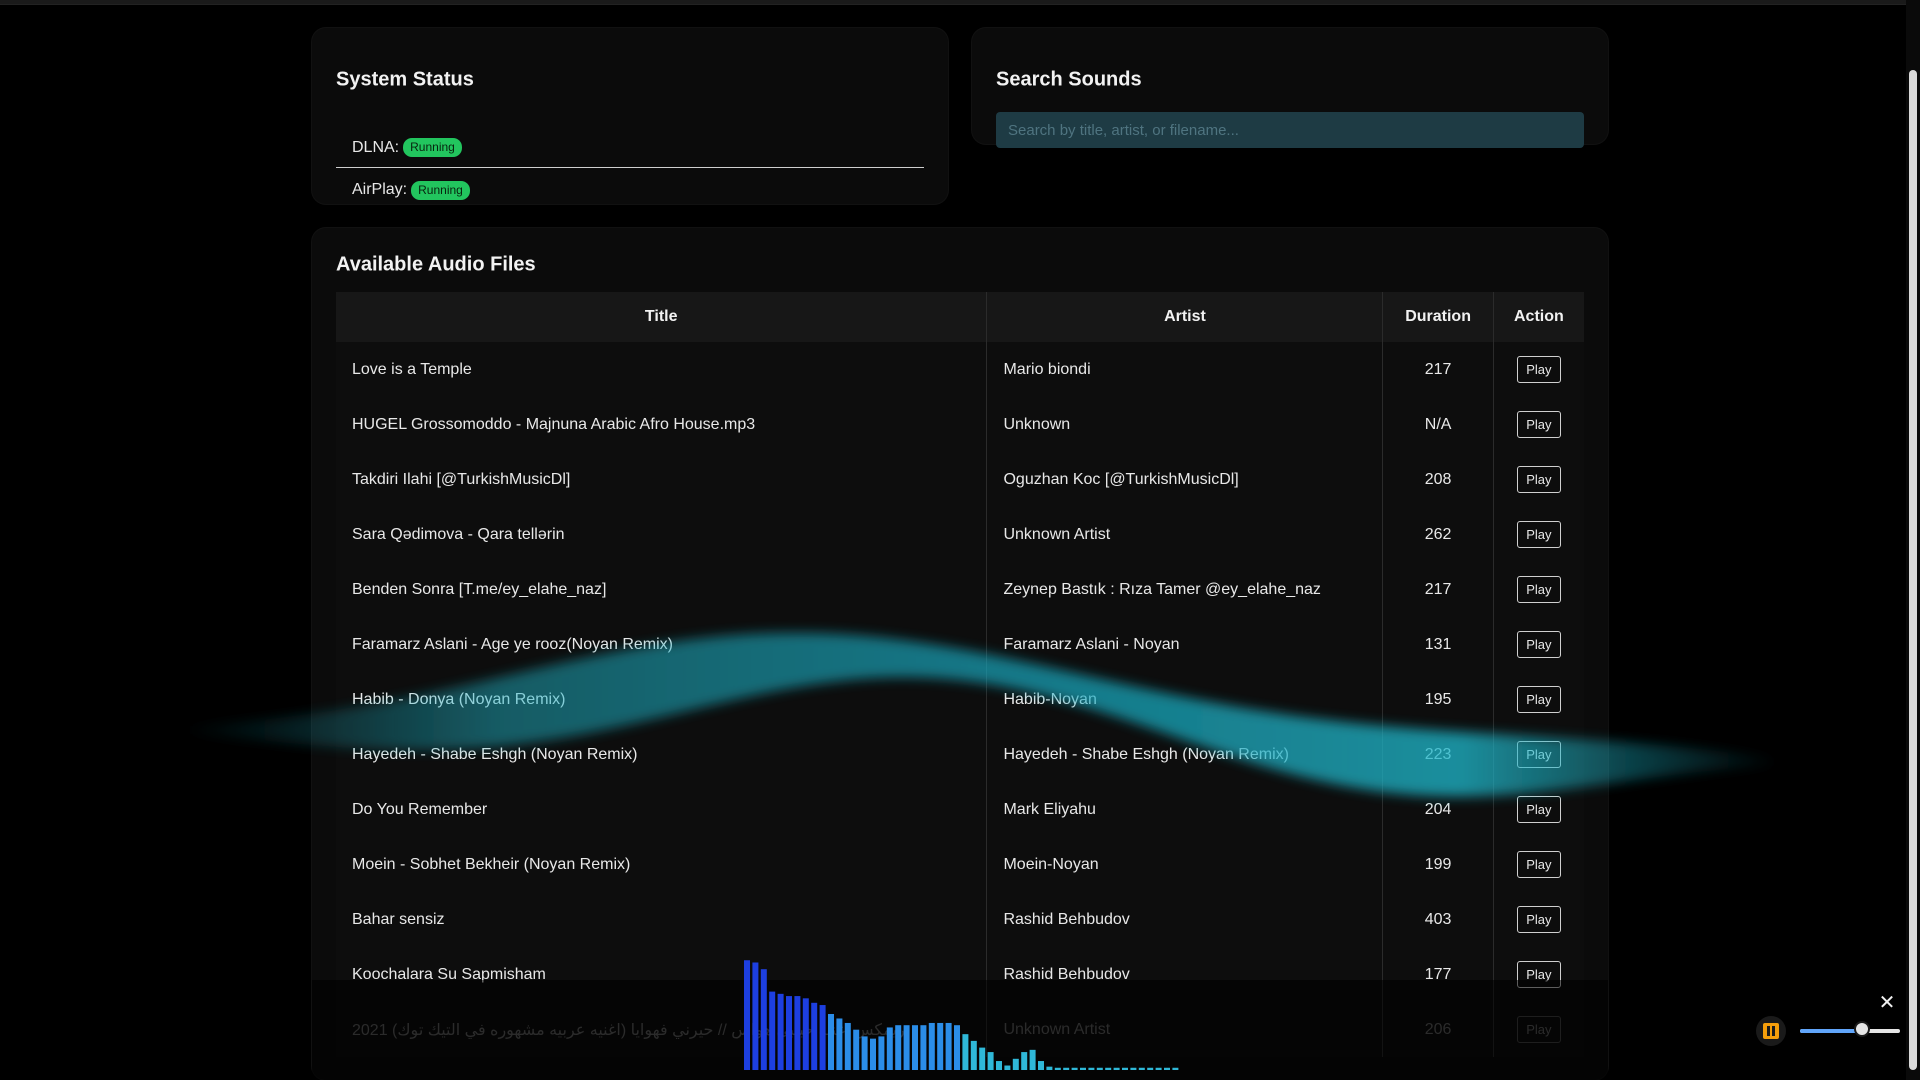 This screenshot has height=1080, width=1920. Describe the element at coordinates (1185, 317) in the screenshot. I see `column-header-artist: Artist` at that location.